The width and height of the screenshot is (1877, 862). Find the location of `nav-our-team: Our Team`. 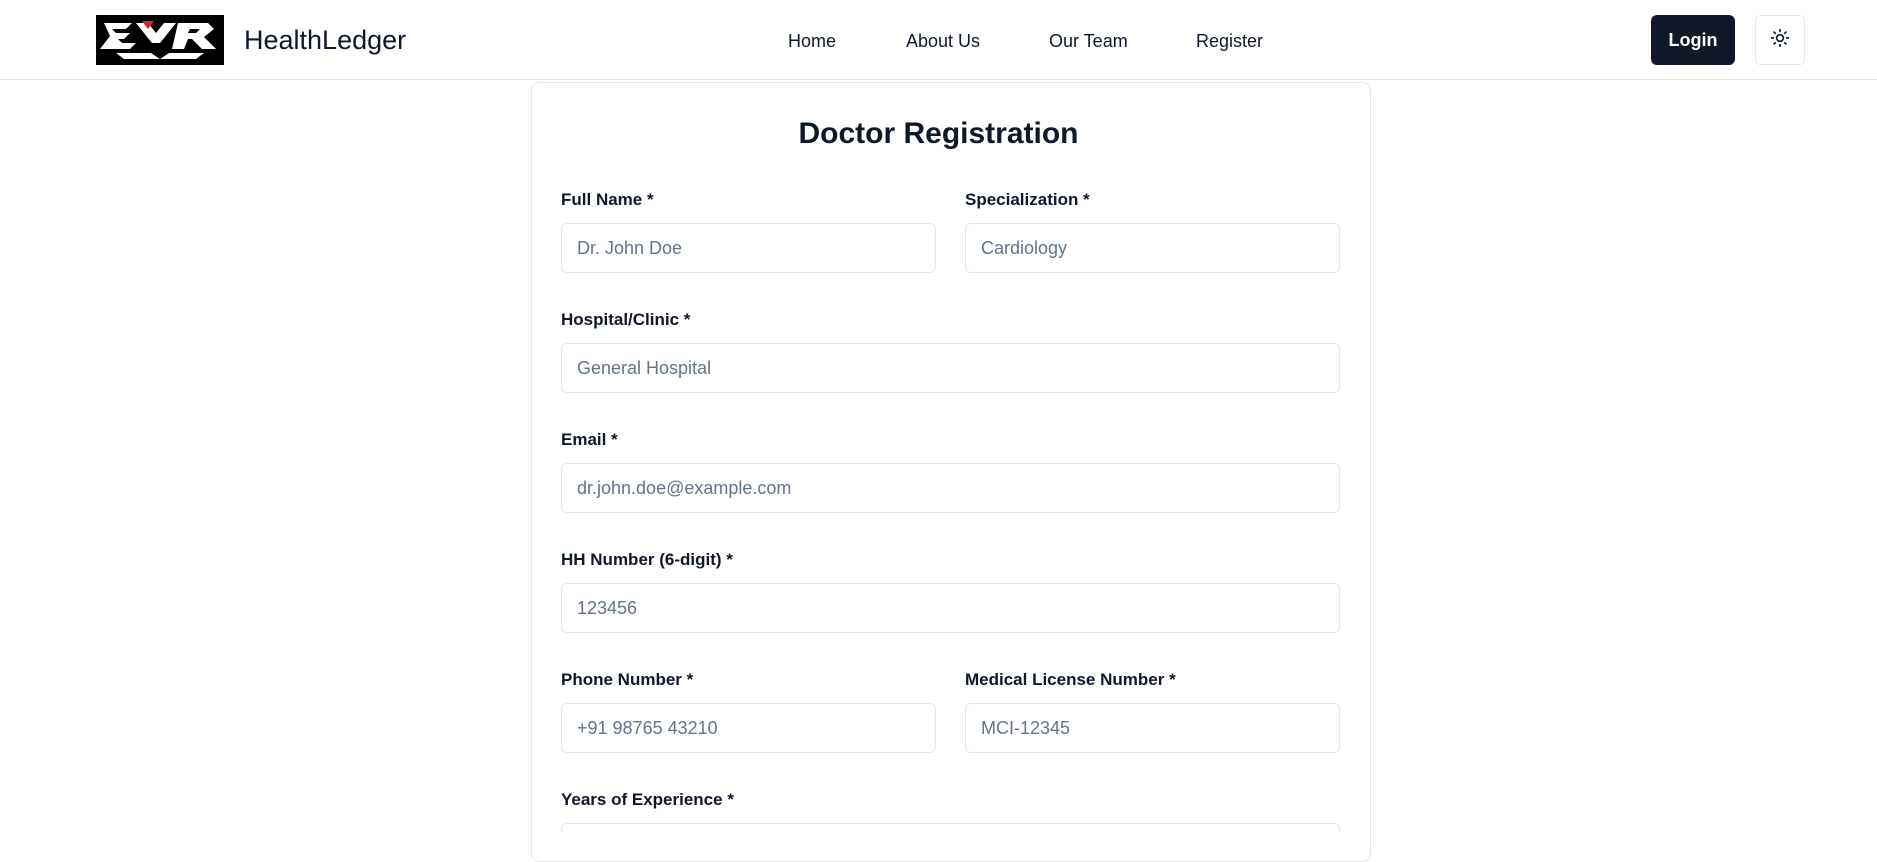

nav-our-team: Our Team is located at coordinates (1088, 41).